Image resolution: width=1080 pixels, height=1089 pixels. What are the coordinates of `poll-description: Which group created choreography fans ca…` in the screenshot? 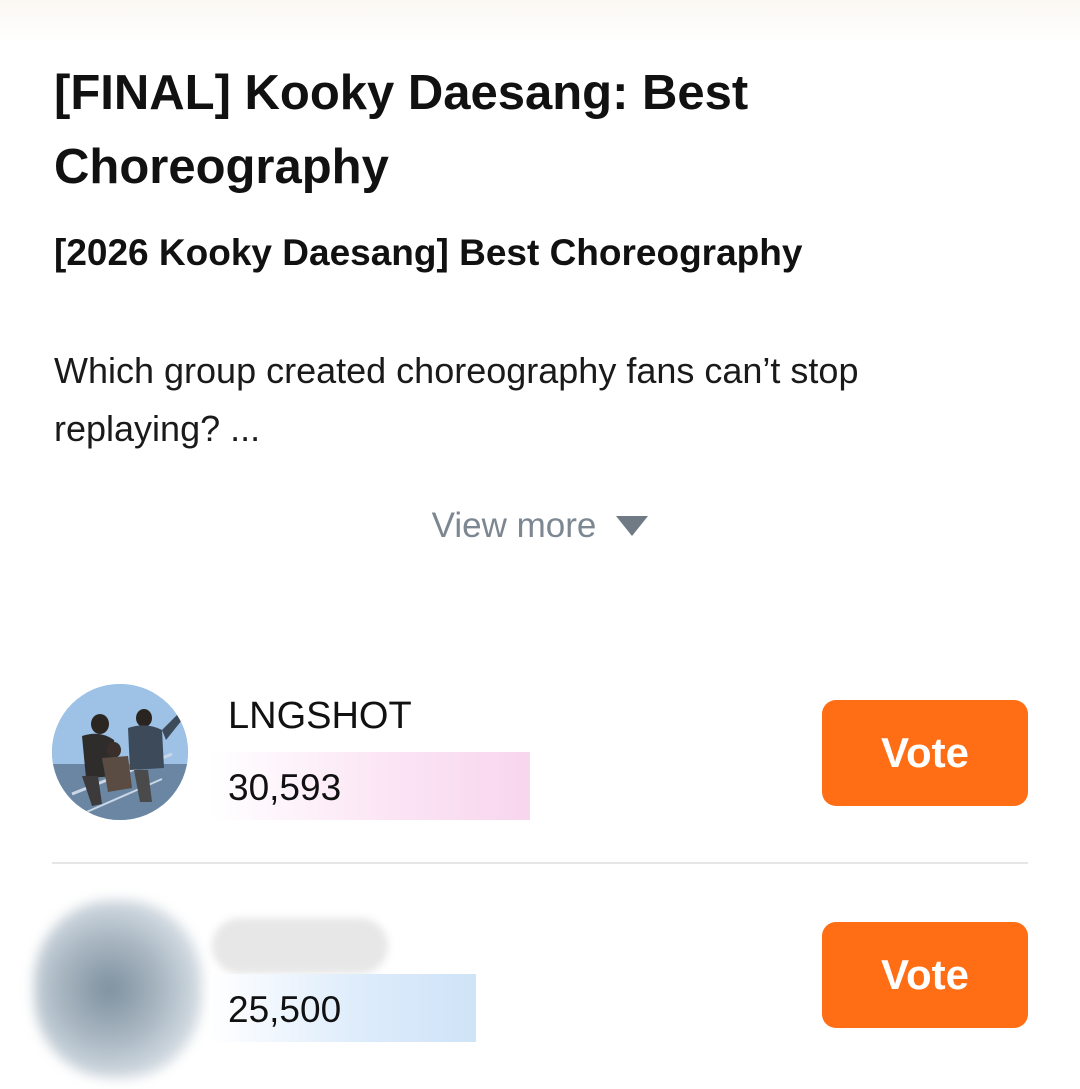 It's located at (456, 399).